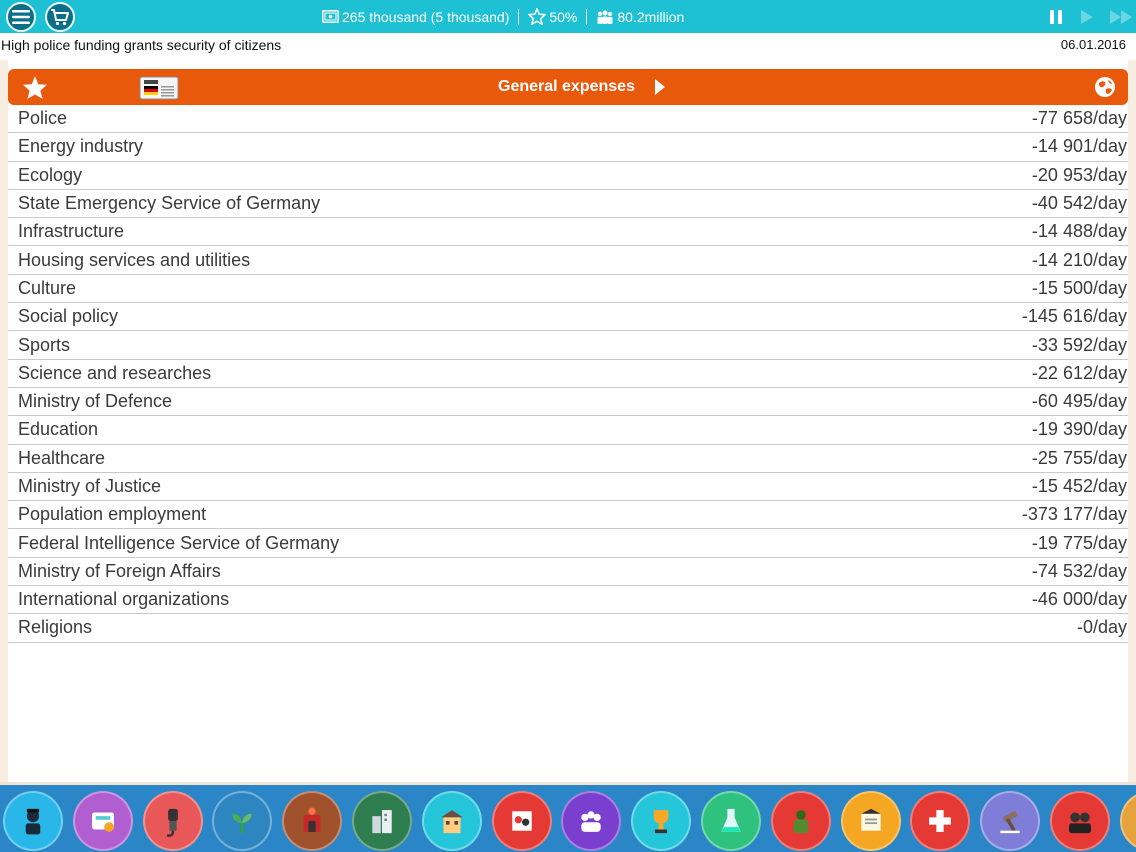  I want to click on dock-item-infrastructure, so click(382, 821).